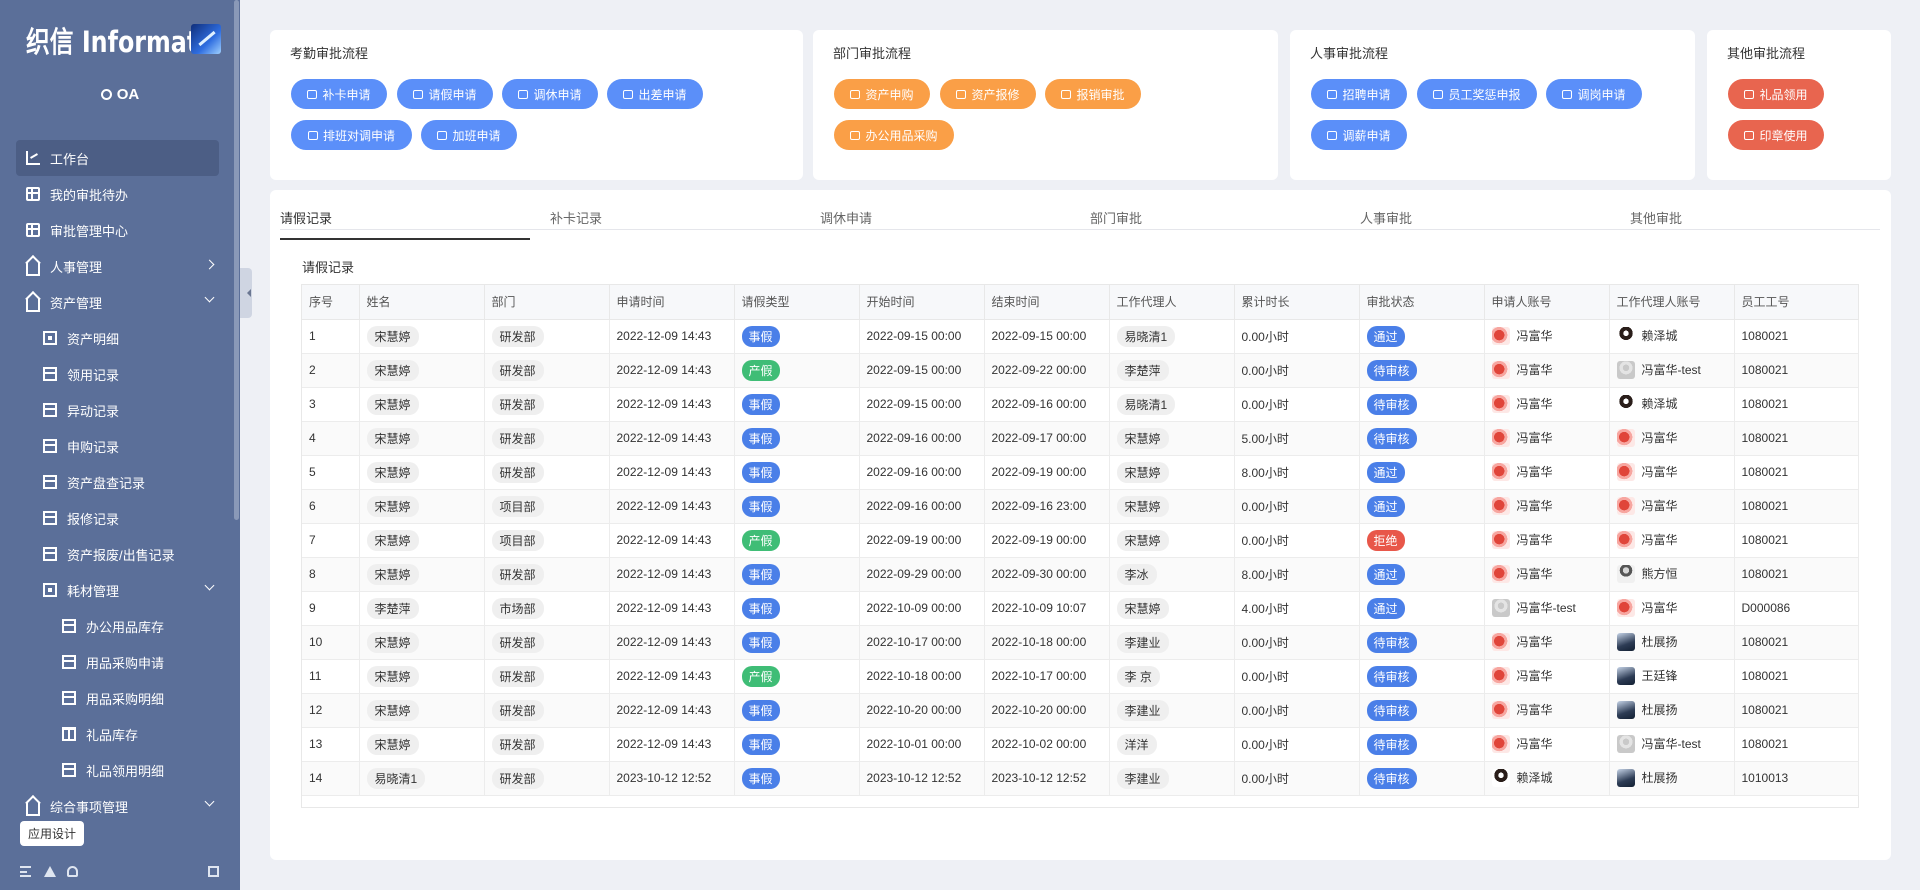  I want to click on flow-button: 调薪申请, so click(1359, 135).